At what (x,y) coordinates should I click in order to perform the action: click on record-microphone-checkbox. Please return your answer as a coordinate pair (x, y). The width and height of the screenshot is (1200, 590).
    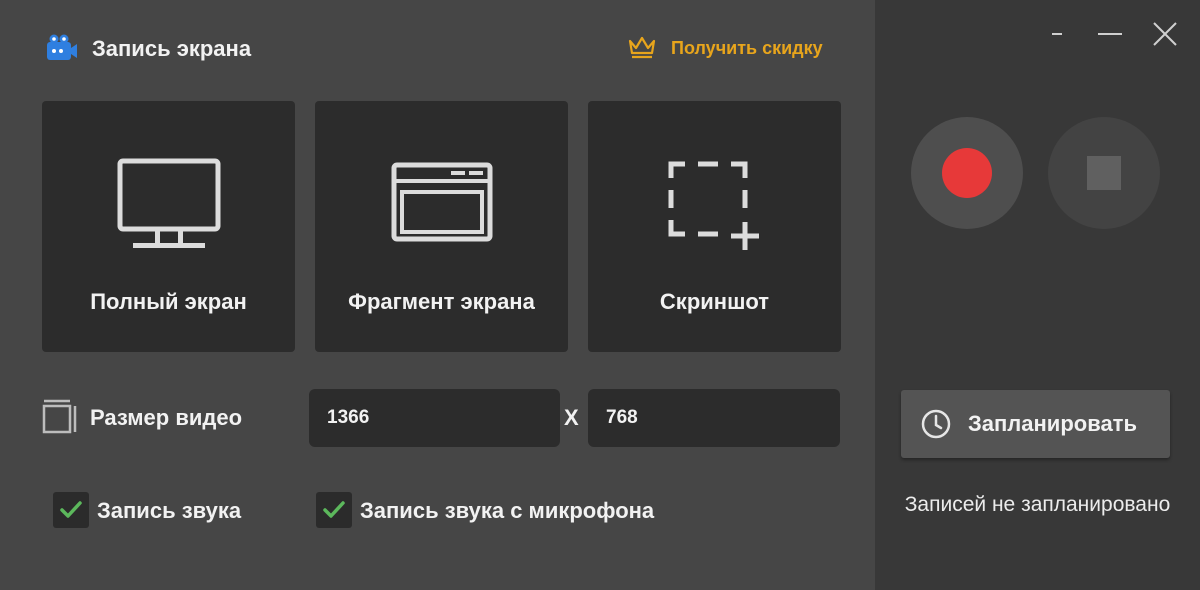
    Looking at the image, I should click on (334, 510).